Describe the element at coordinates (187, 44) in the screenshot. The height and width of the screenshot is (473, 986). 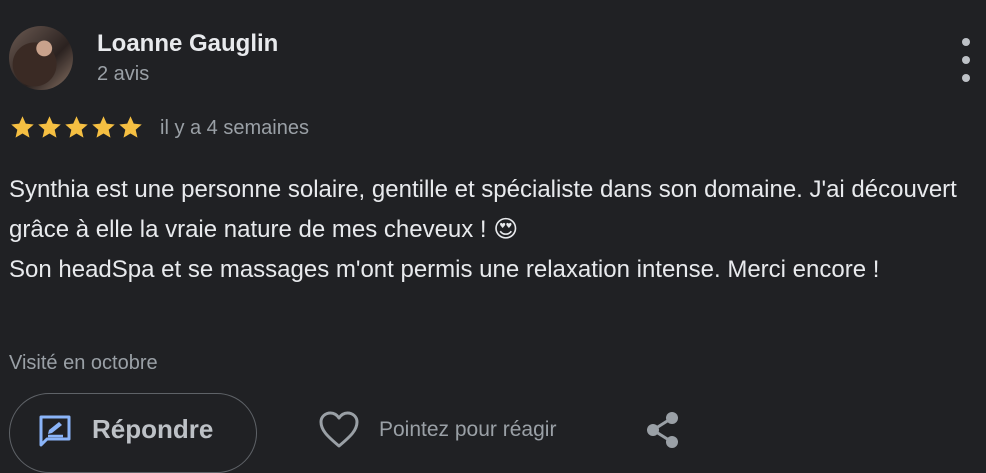
I see `reviewer-name: Loanne Gauglin` at that location.